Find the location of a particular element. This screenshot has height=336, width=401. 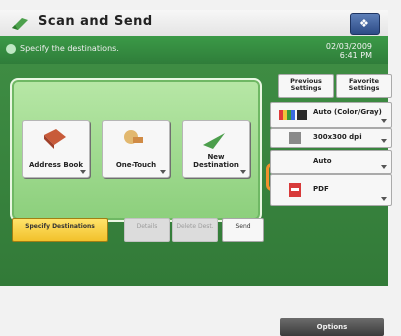

time-text: 6:41 PM is located at coordinates (355, 55).